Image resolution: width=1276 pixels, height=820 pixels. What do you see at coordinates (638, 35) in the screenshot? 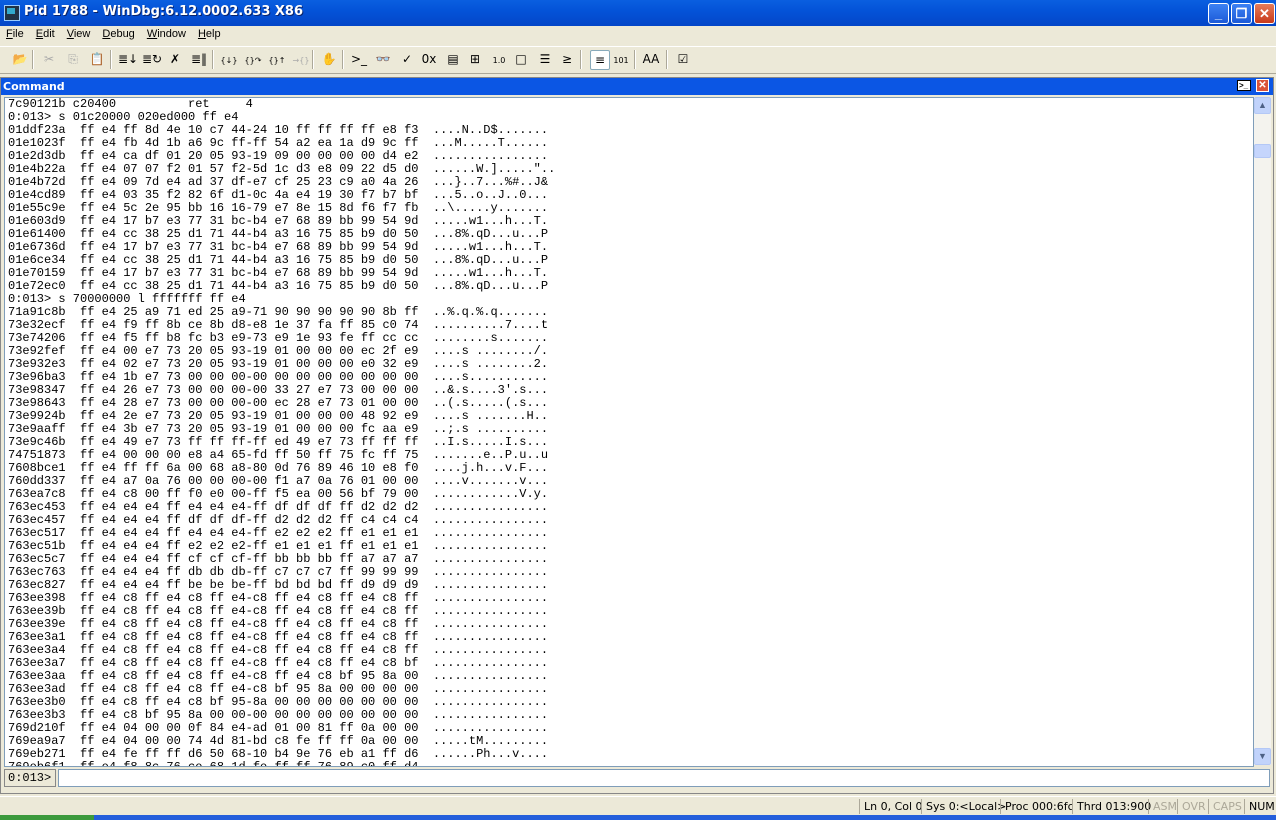
I see `menu-bar: File Edit View Debug Window Help` at bounding box center [638, 35].